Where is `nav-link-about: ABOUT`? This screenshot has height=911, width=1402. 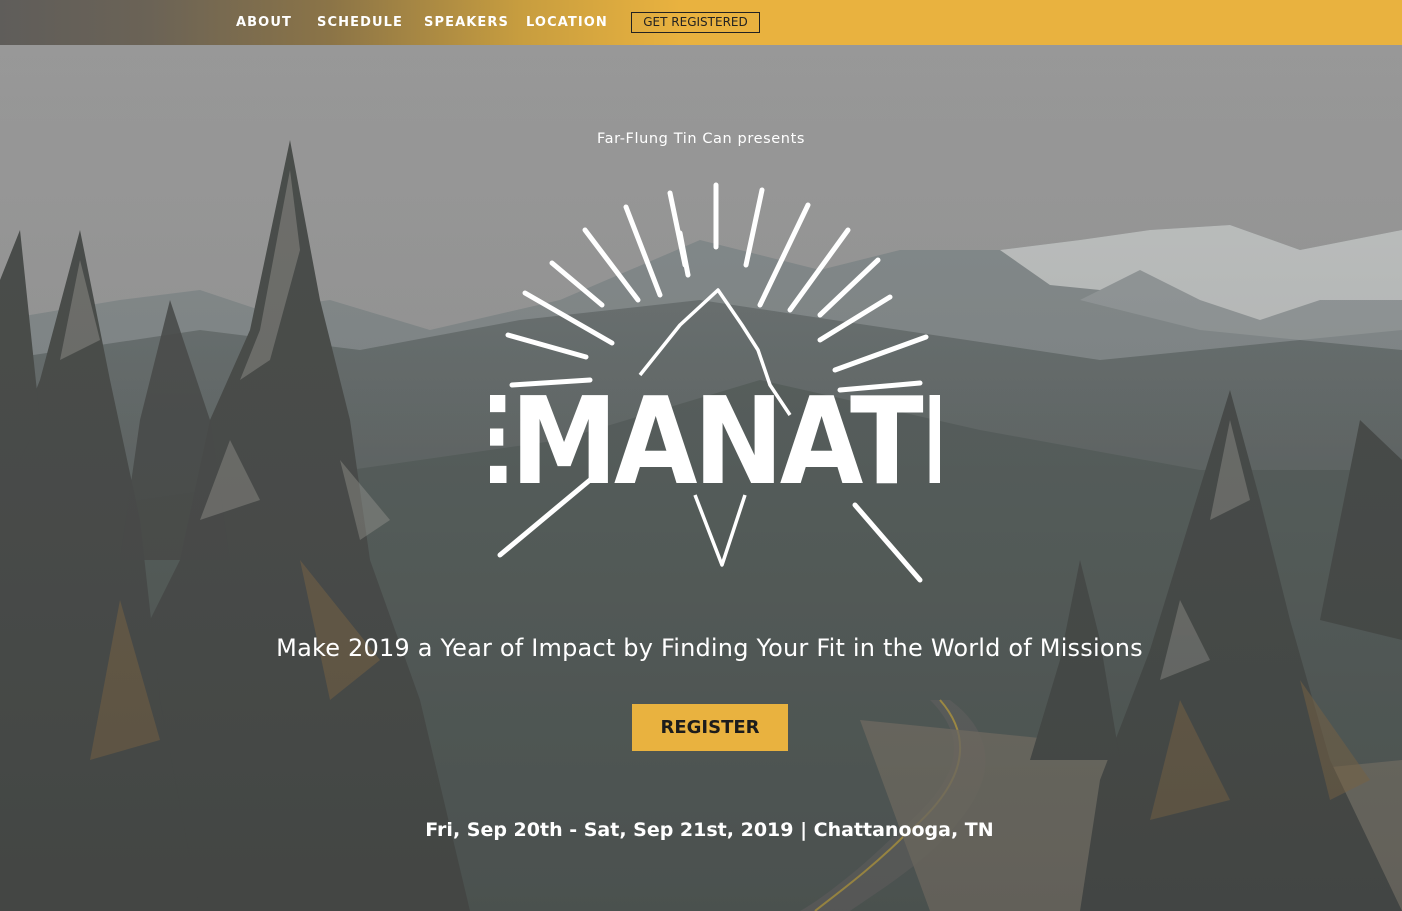 nav-link-about: ABOUT is located at coordinates (264, 22).